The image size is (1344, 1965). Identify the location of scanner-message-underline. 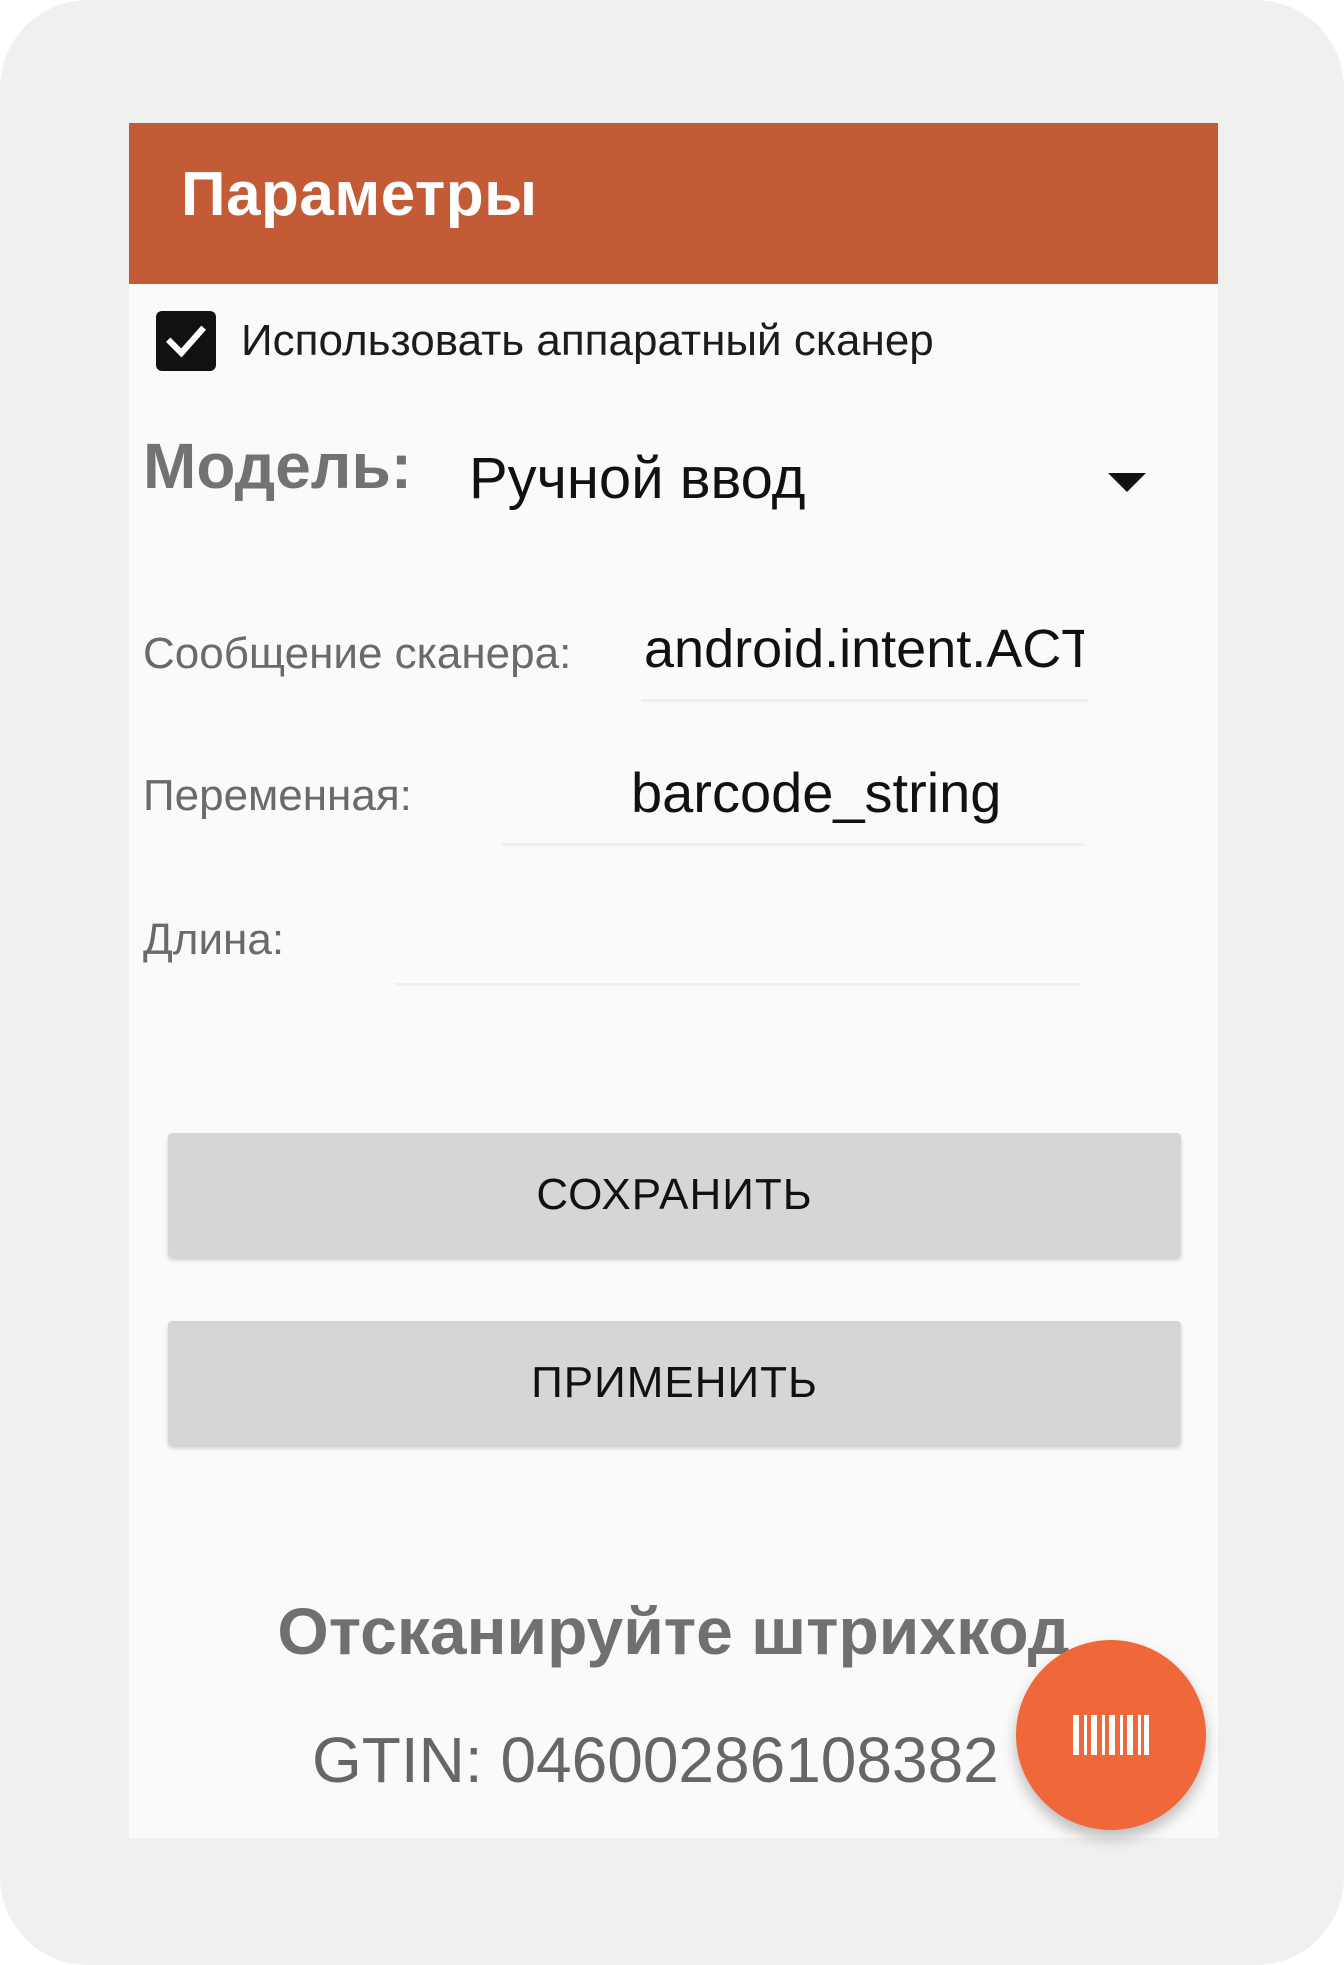
(864, 700).